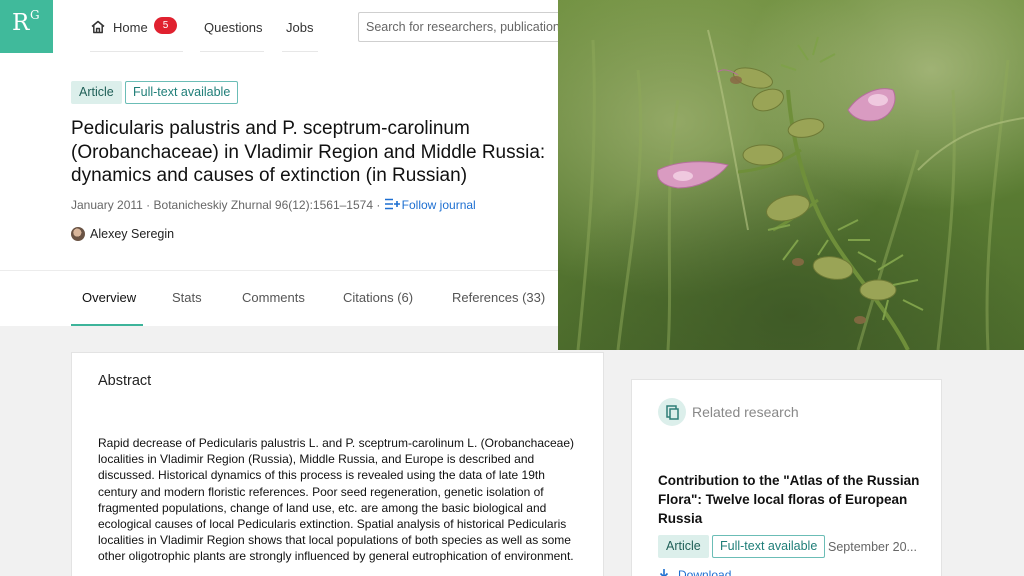 This screenshot has width=1024, height=576. Describe the element at coordinates (132, 234) in the screenshot. I see `author-name: Alexey Seregin` at that location.